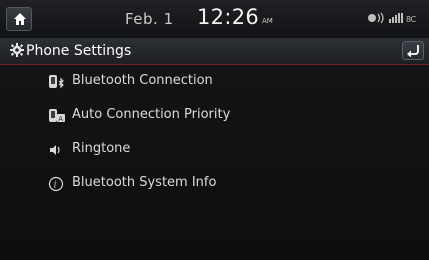 Image resolution: width=429 pixels, height=260 pixels. I want to click on bluetooth-phone-icon, so click(56, 82).